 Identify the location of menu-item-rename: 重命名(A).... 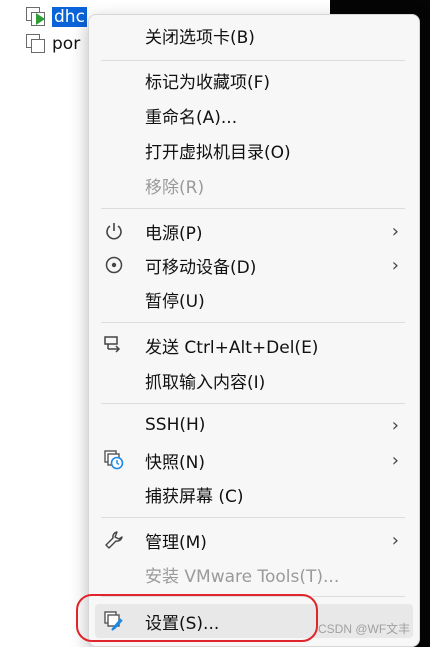
(254, 115).